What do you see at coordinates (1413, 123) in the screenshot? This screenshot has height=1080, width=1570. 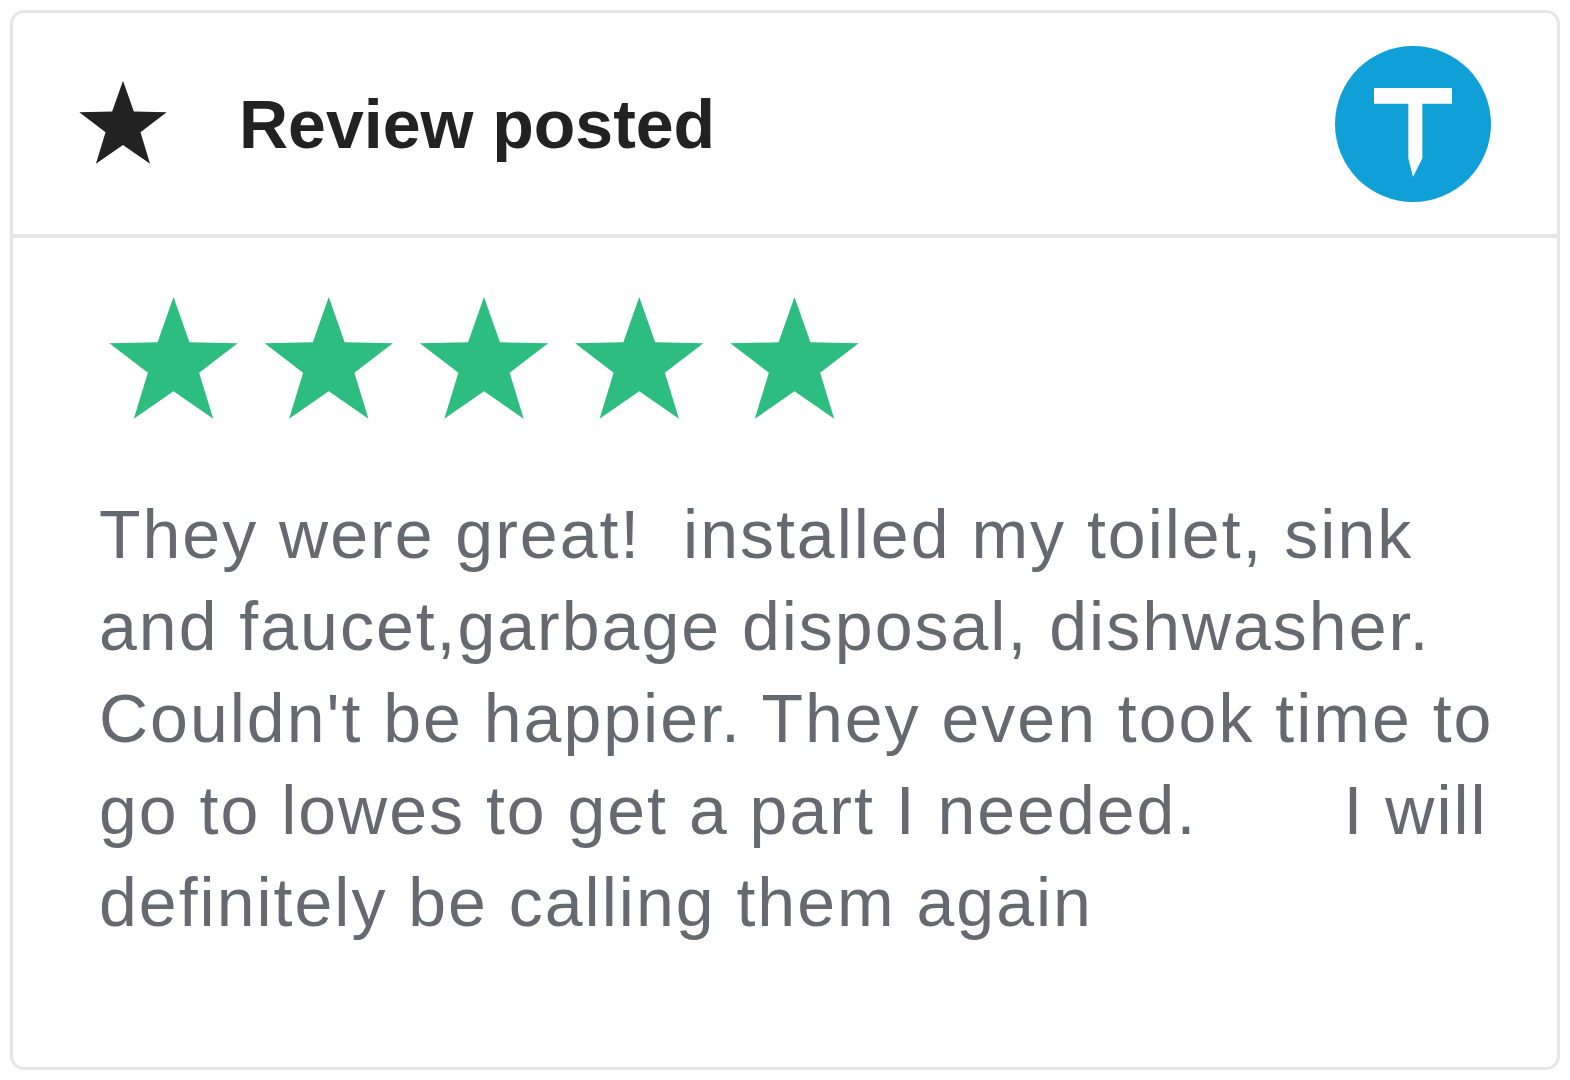 I see `logo-icon` at bounding box center [1413, 123].